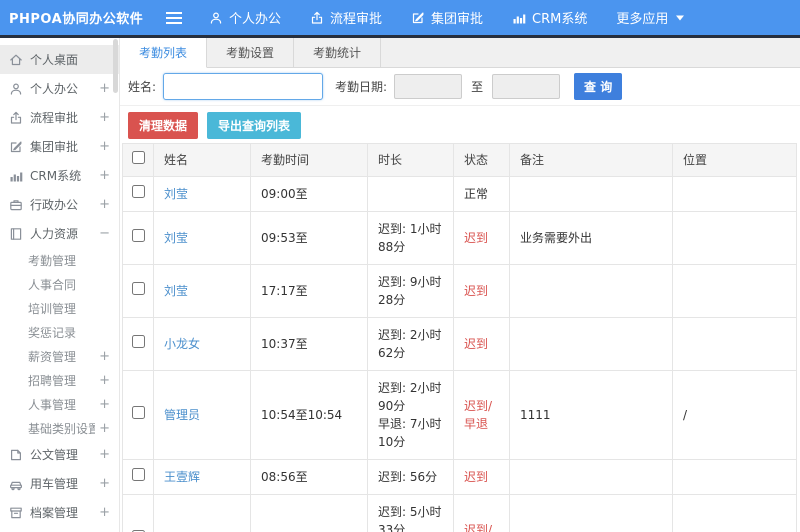 The image size is (800, 532). What do you see at coordinates (202, 513) in the screenshot?
I see `name-cell: 黄蓉` at bounding box center [202, 513].